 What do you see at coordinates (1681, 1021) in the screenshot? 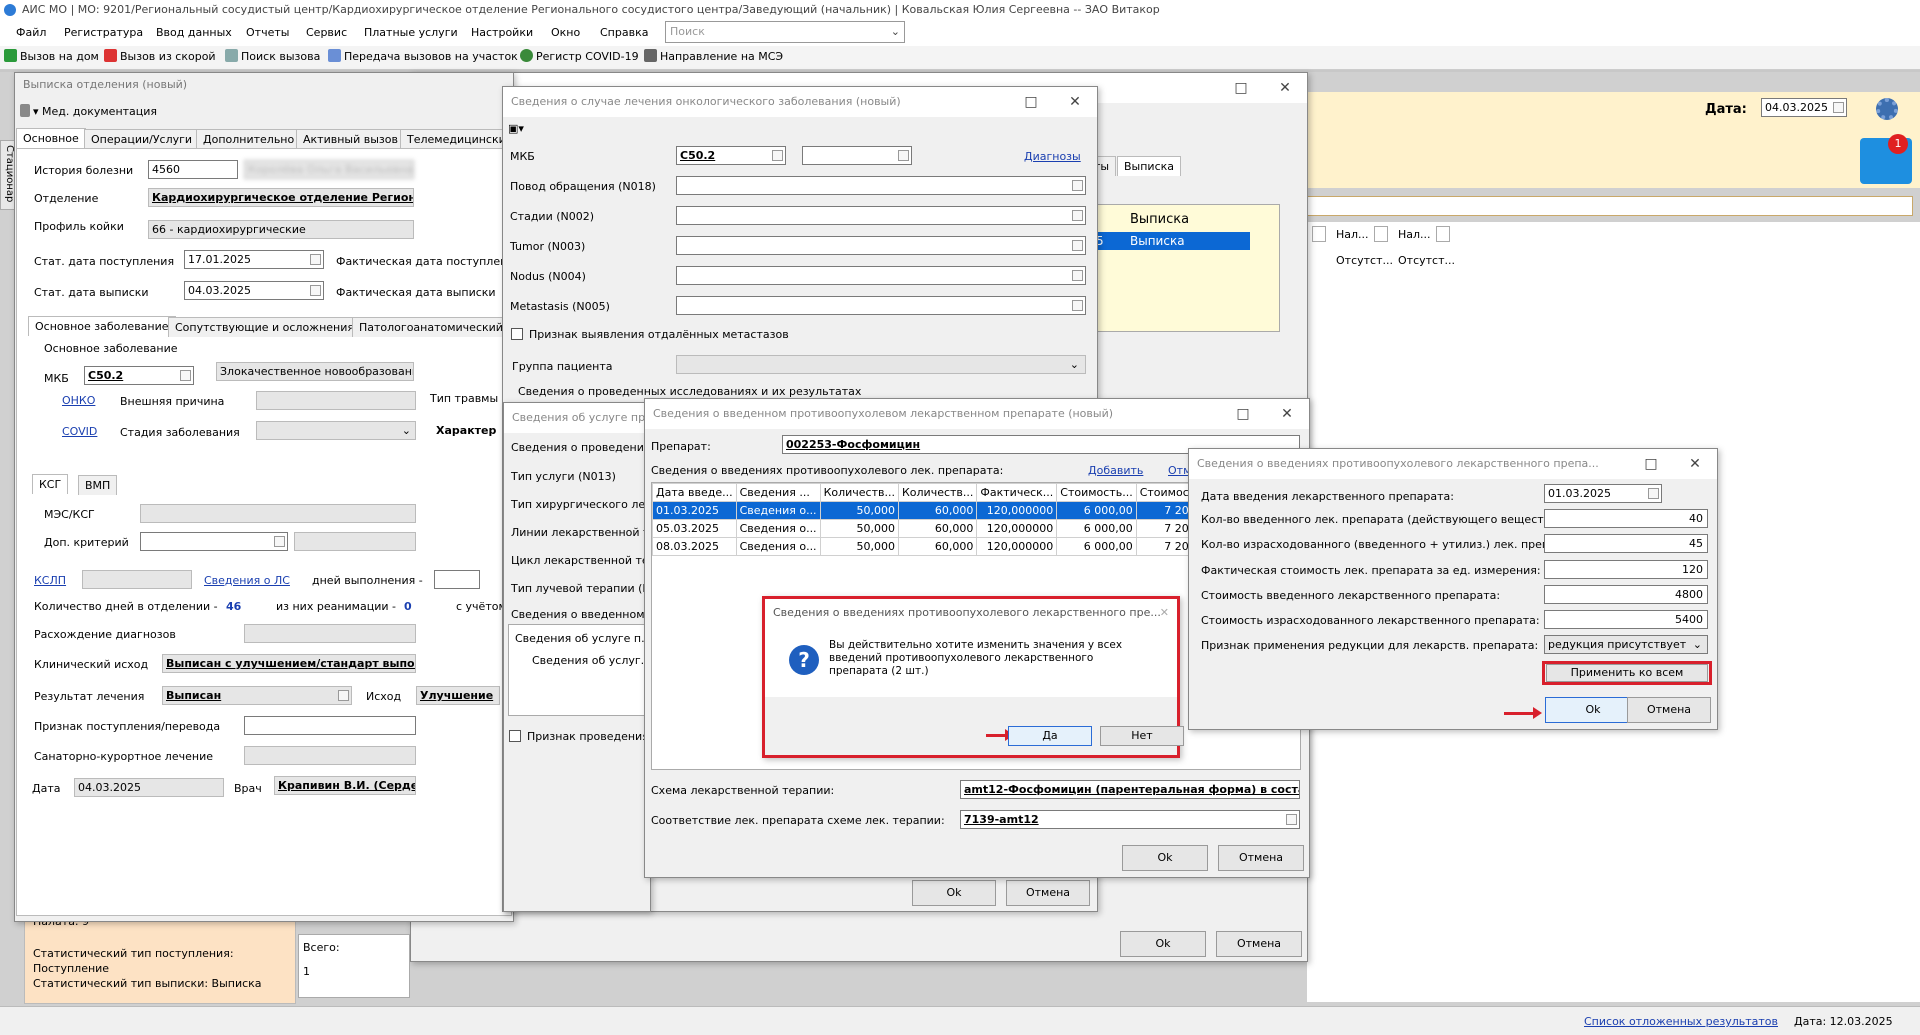
I see `deferred-results-link: Список отложенных результатов` at bounding box center [1681, 1021].